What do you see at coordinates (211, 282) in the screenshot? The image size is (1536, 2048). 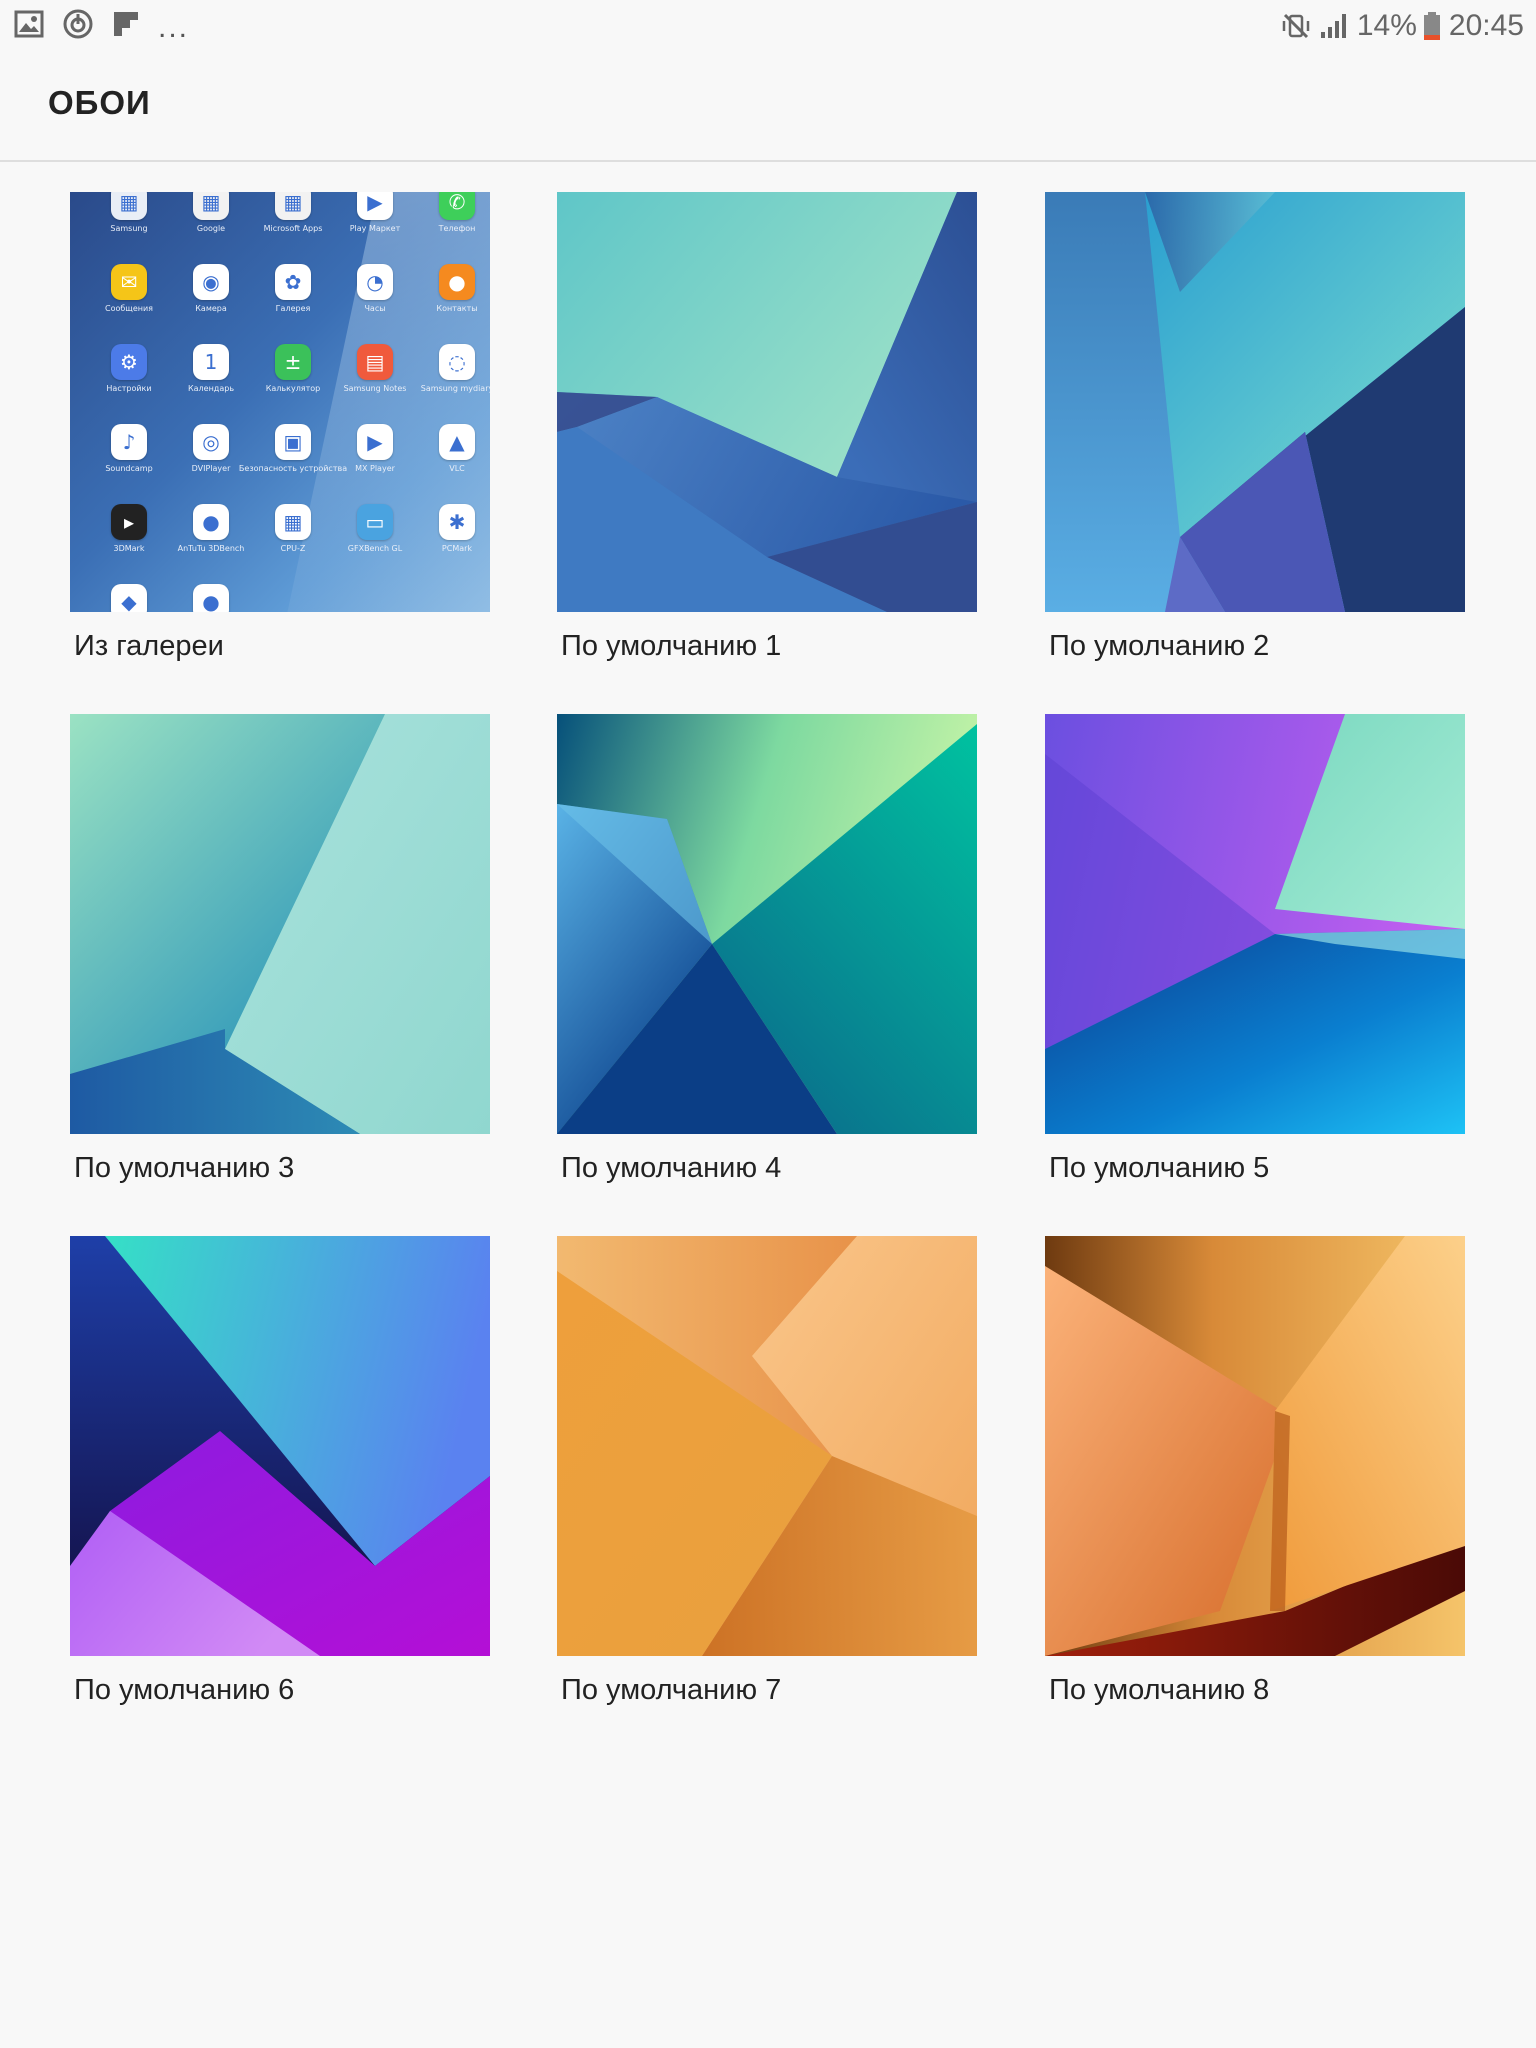 I see `camera-icon: ◉` at bounding box center [211, 282].